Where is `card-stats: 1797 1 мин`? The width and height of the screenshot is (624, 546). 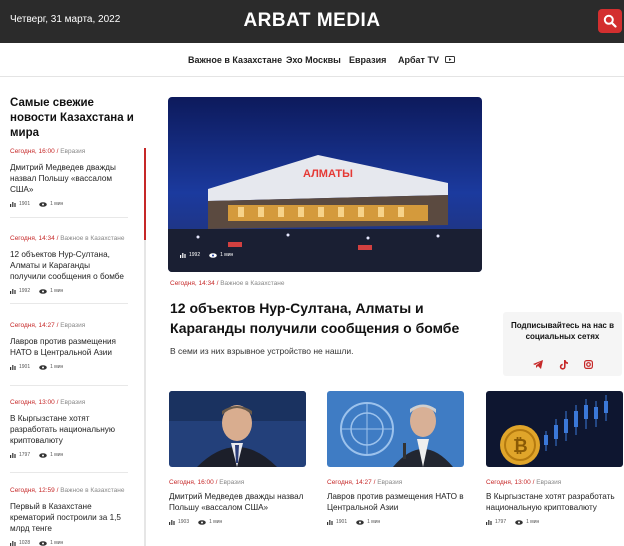
card-stats: 1797 1 мин is located at coordinates (554, 522).